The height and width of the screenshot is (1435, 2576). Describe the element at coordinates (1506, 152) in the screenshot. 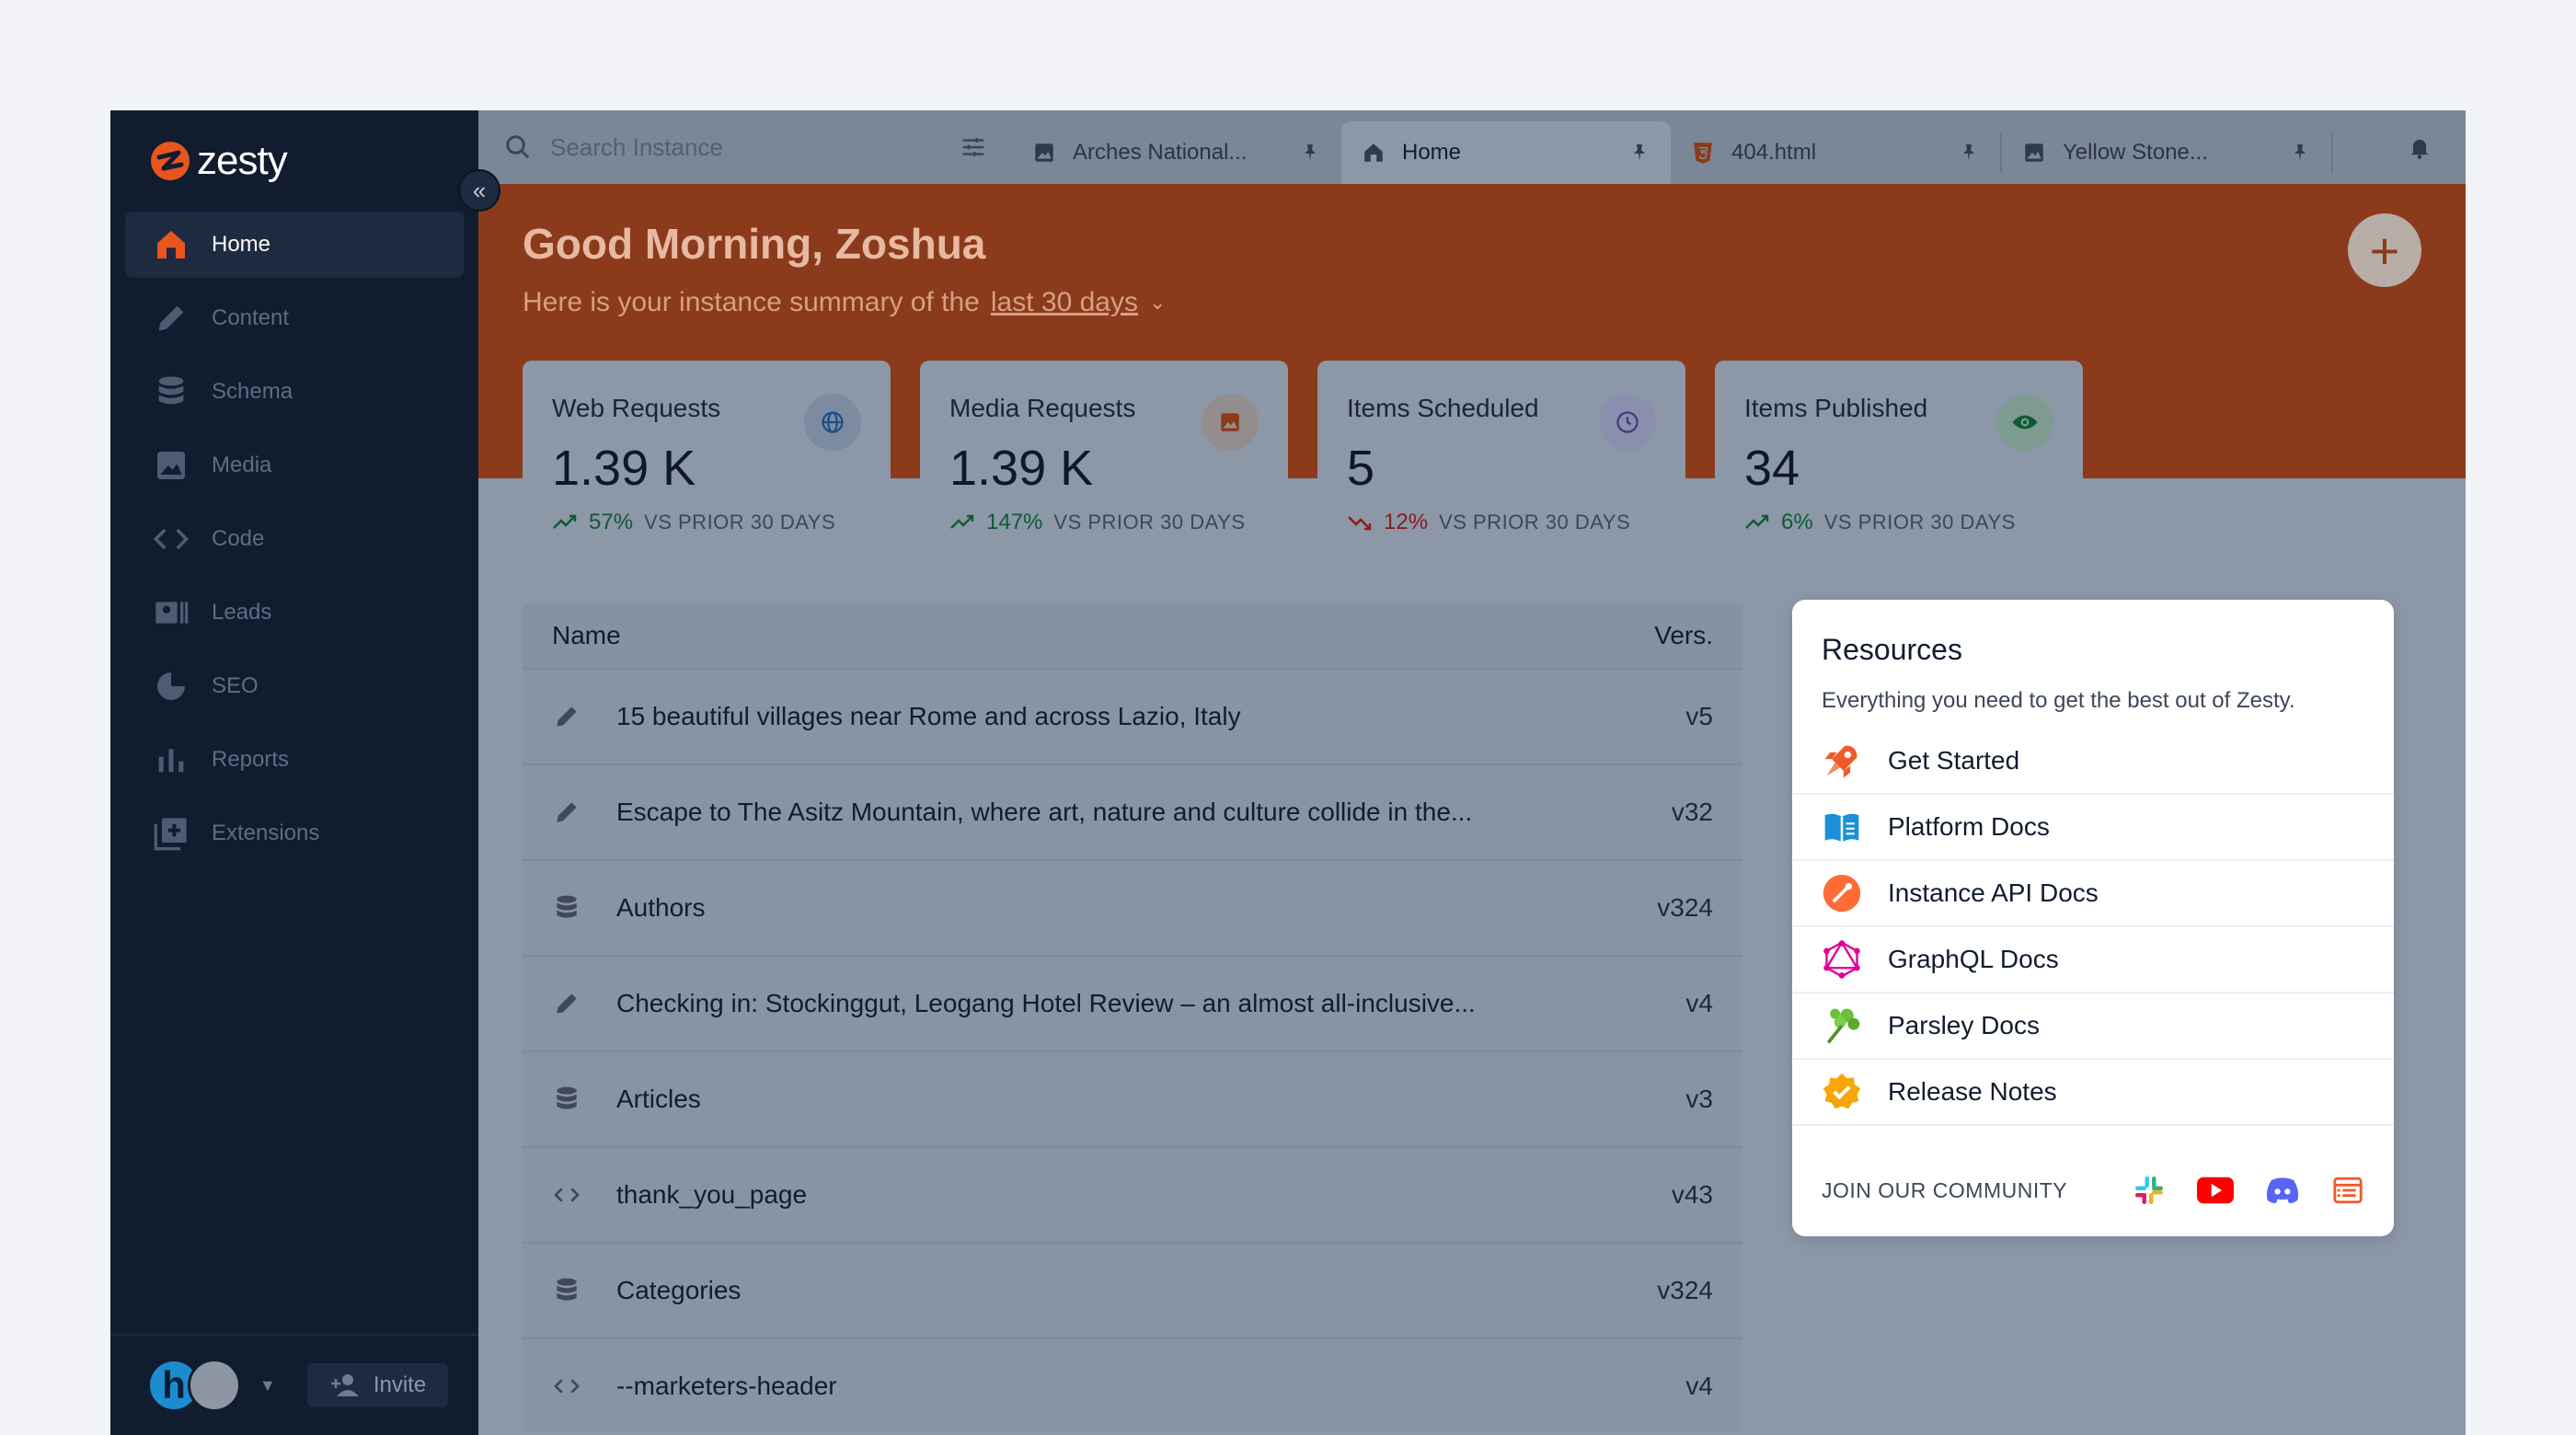

I see `tab-home: Home` at that location.